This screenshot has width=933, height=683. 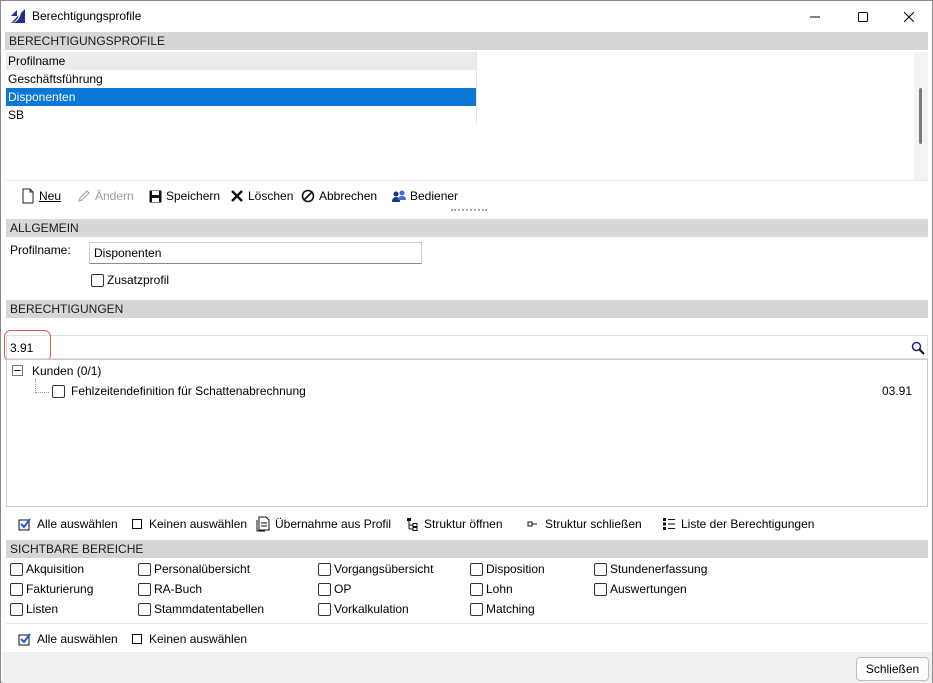 I want to click on edit-button: Ändern, so click(x=105, y=196).